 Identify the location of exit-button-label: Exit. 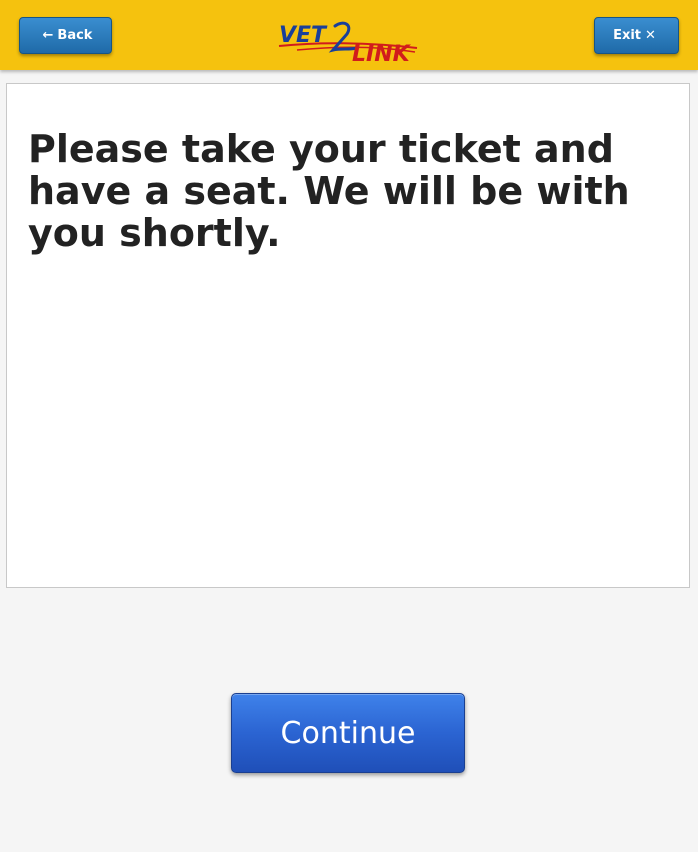
(627, 35).